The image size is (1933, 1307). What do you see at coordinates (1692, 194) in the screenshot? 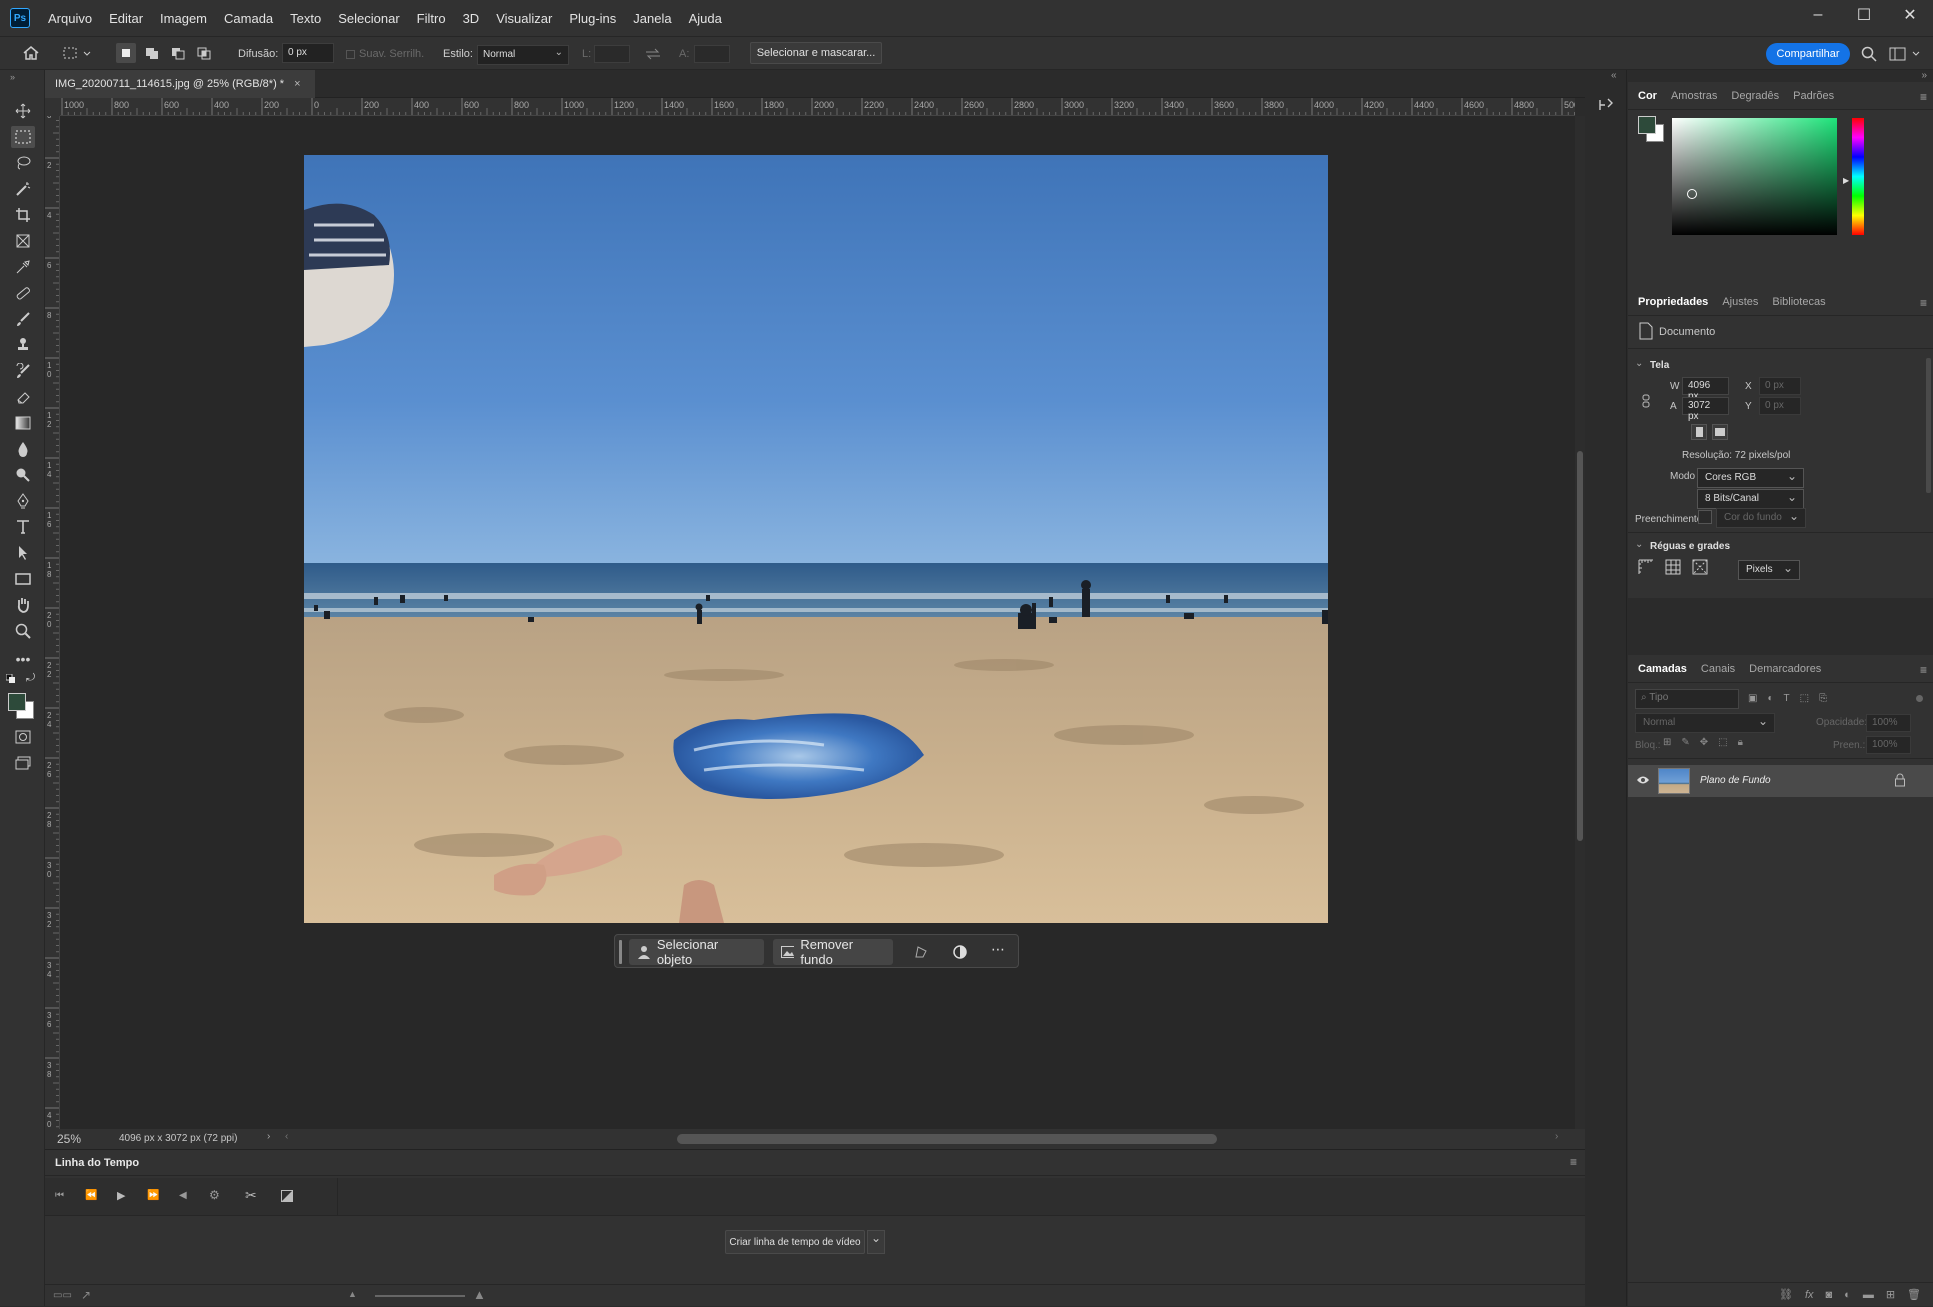
I see `color-picker-cursor` at bounding box center [1692, 194].